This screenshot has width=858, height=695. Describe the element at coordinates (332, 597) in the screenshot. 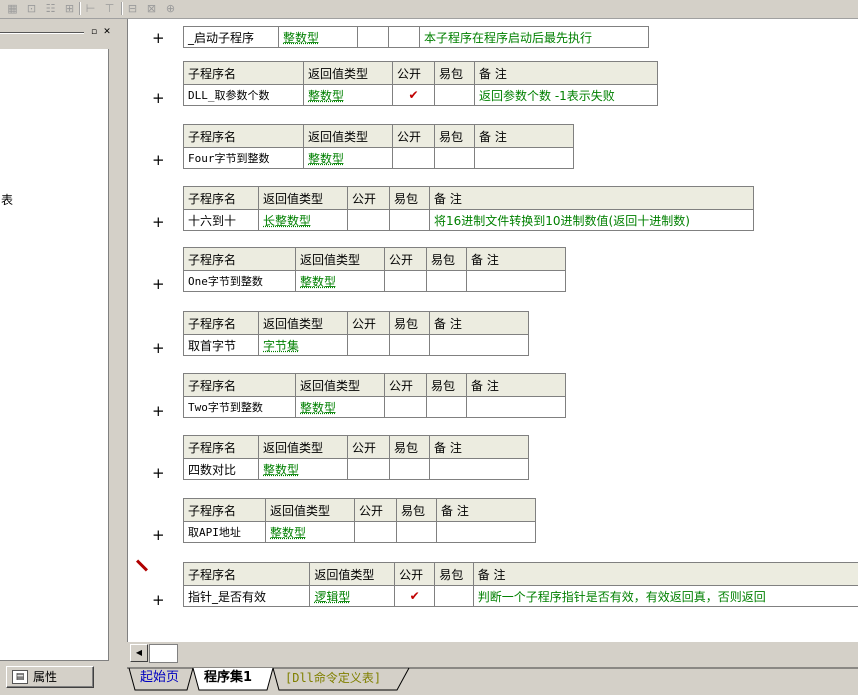

I see `sub-return-type: 逻辑型` at that location.